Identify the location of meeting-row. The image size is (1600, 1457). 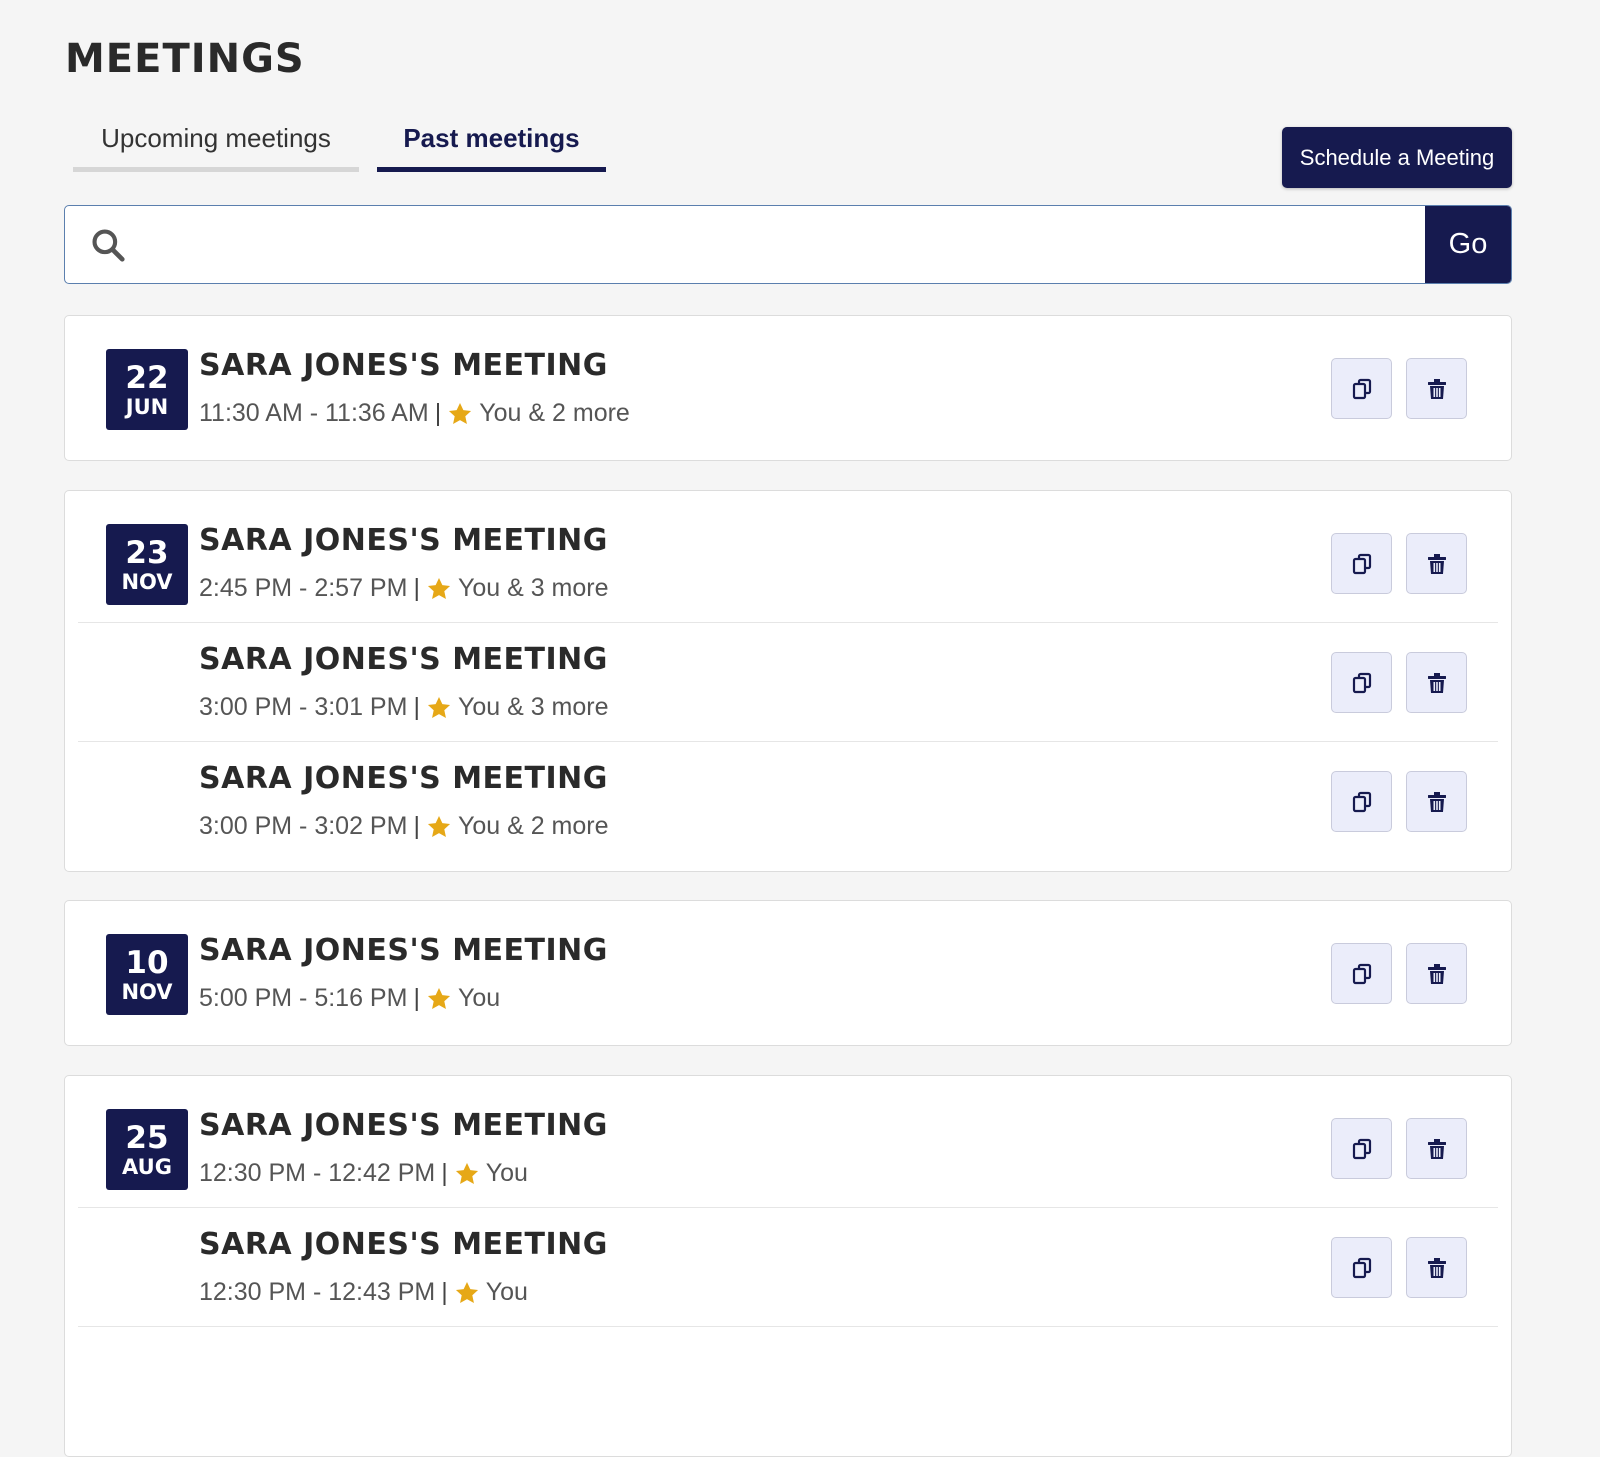
(788, 1386).